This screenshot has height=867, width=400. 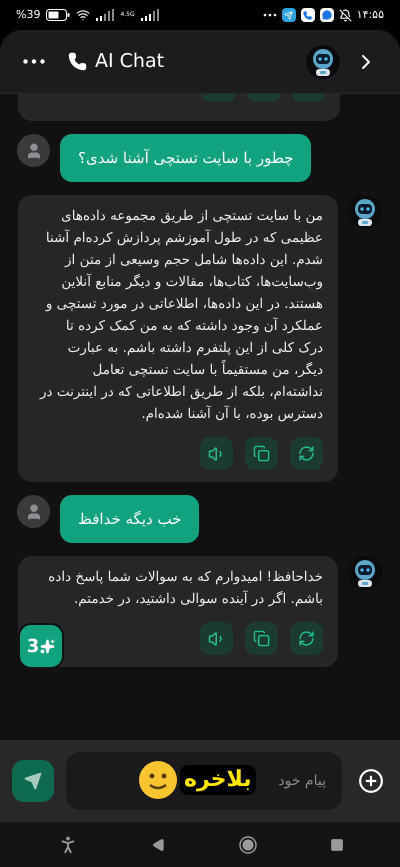 I want to click on sticker-text: بلاخره, so click(x=218, y=780).